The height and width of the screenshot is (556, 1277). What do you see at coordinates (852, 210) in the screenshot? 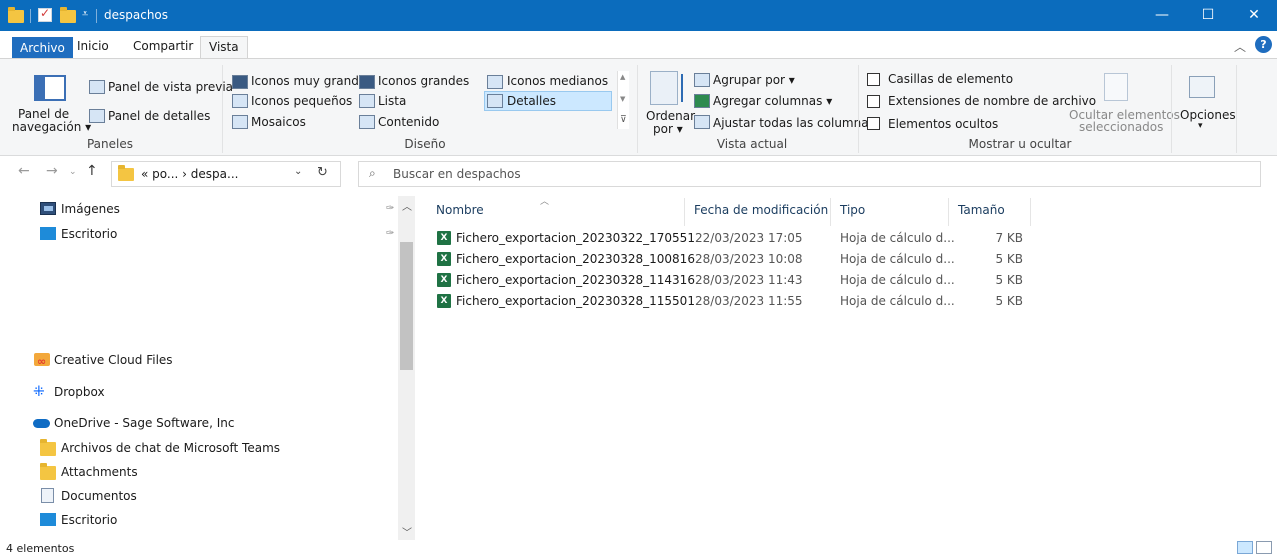
I see `column-header-type: Tipo` at bounding box center [852, 210].